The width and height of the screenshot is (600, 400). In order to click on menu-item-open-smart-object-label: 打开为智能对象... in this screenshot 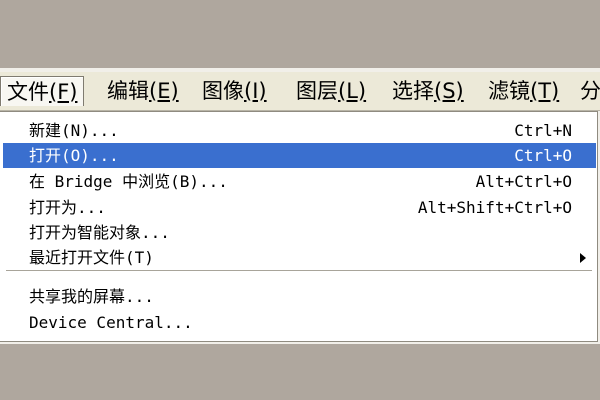, I will do `click(99, 232)`.